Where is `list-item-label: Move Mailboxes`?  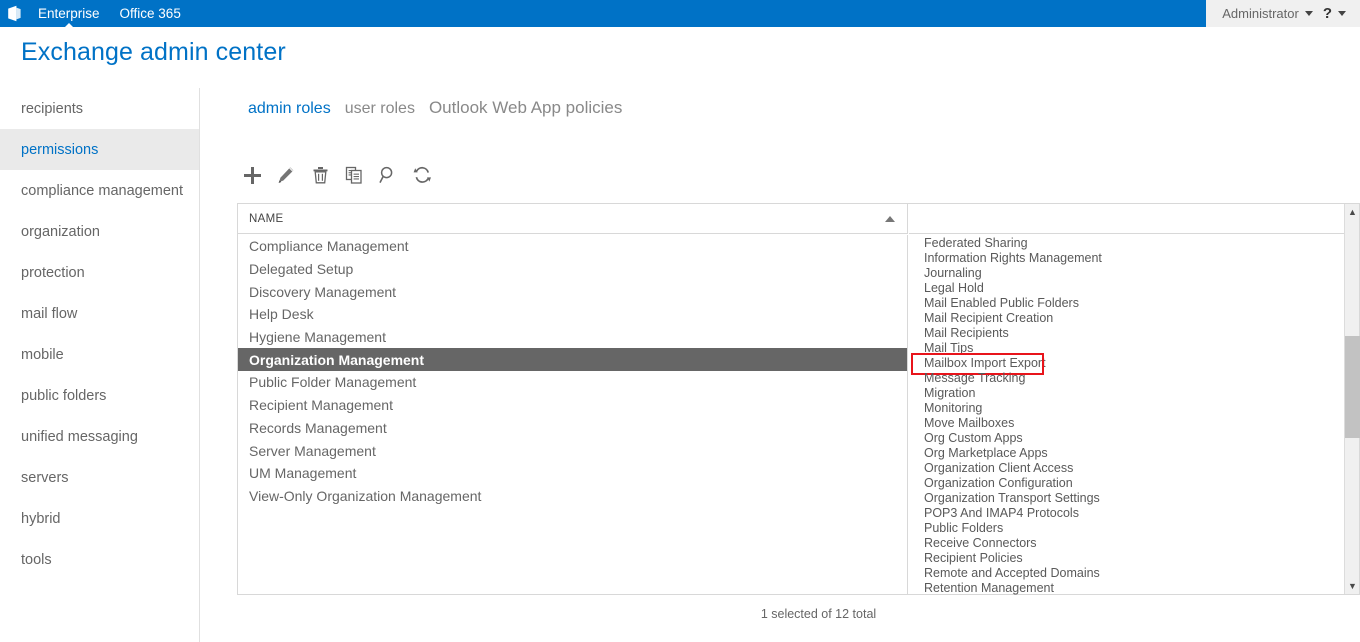
list-item-label: Move Mailboxes is located at coordinates (969, 422).